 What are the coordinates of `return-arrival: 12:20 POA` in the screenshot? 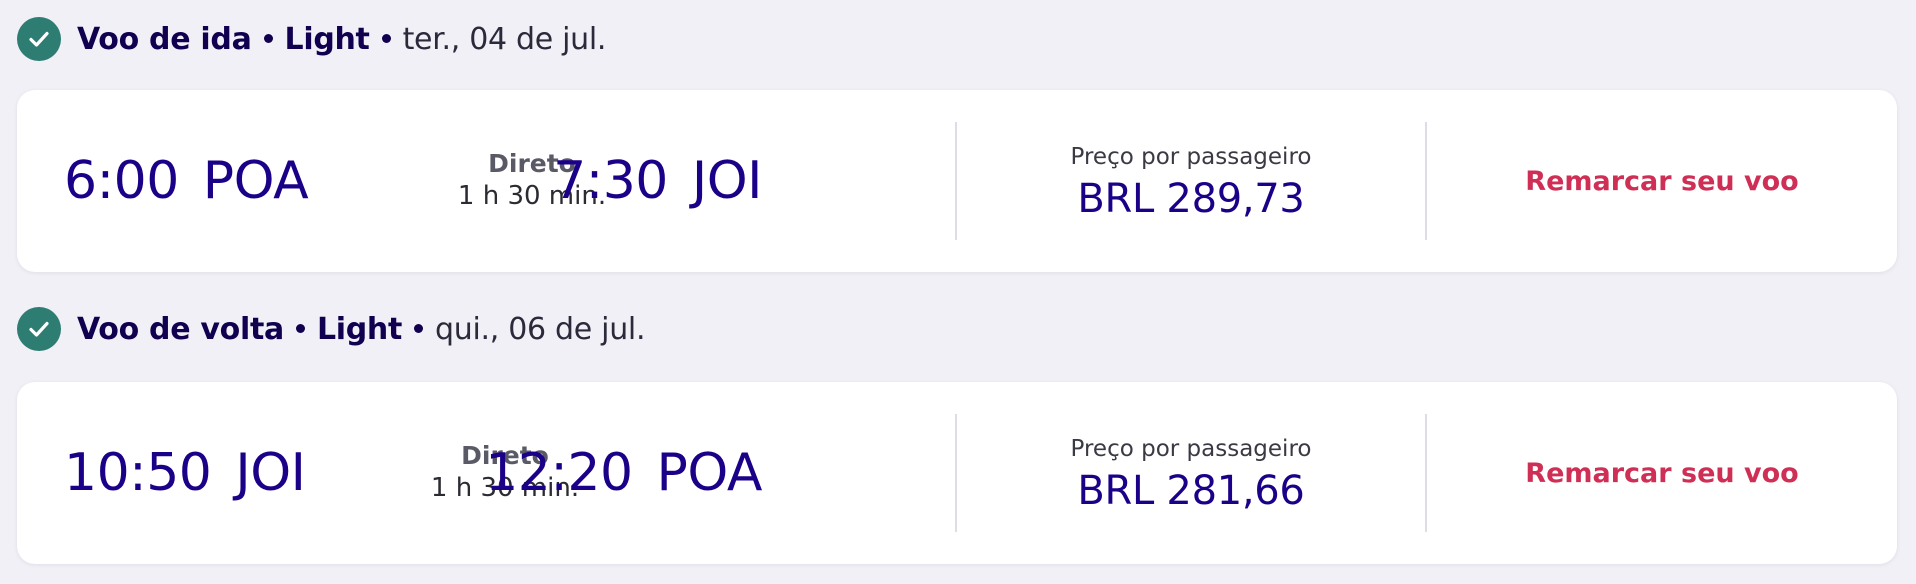 It's located at (623, 473).